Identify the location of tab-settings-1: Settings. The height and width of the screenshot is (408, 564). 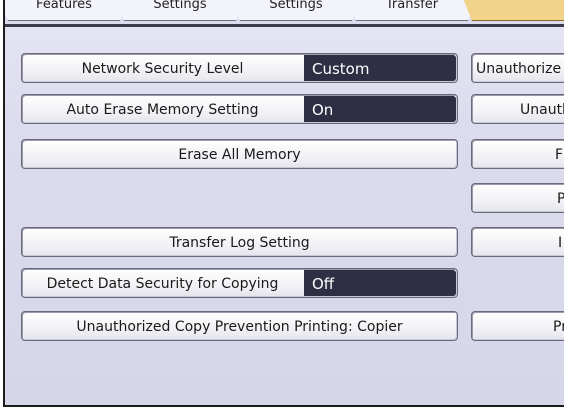
(180, 10).